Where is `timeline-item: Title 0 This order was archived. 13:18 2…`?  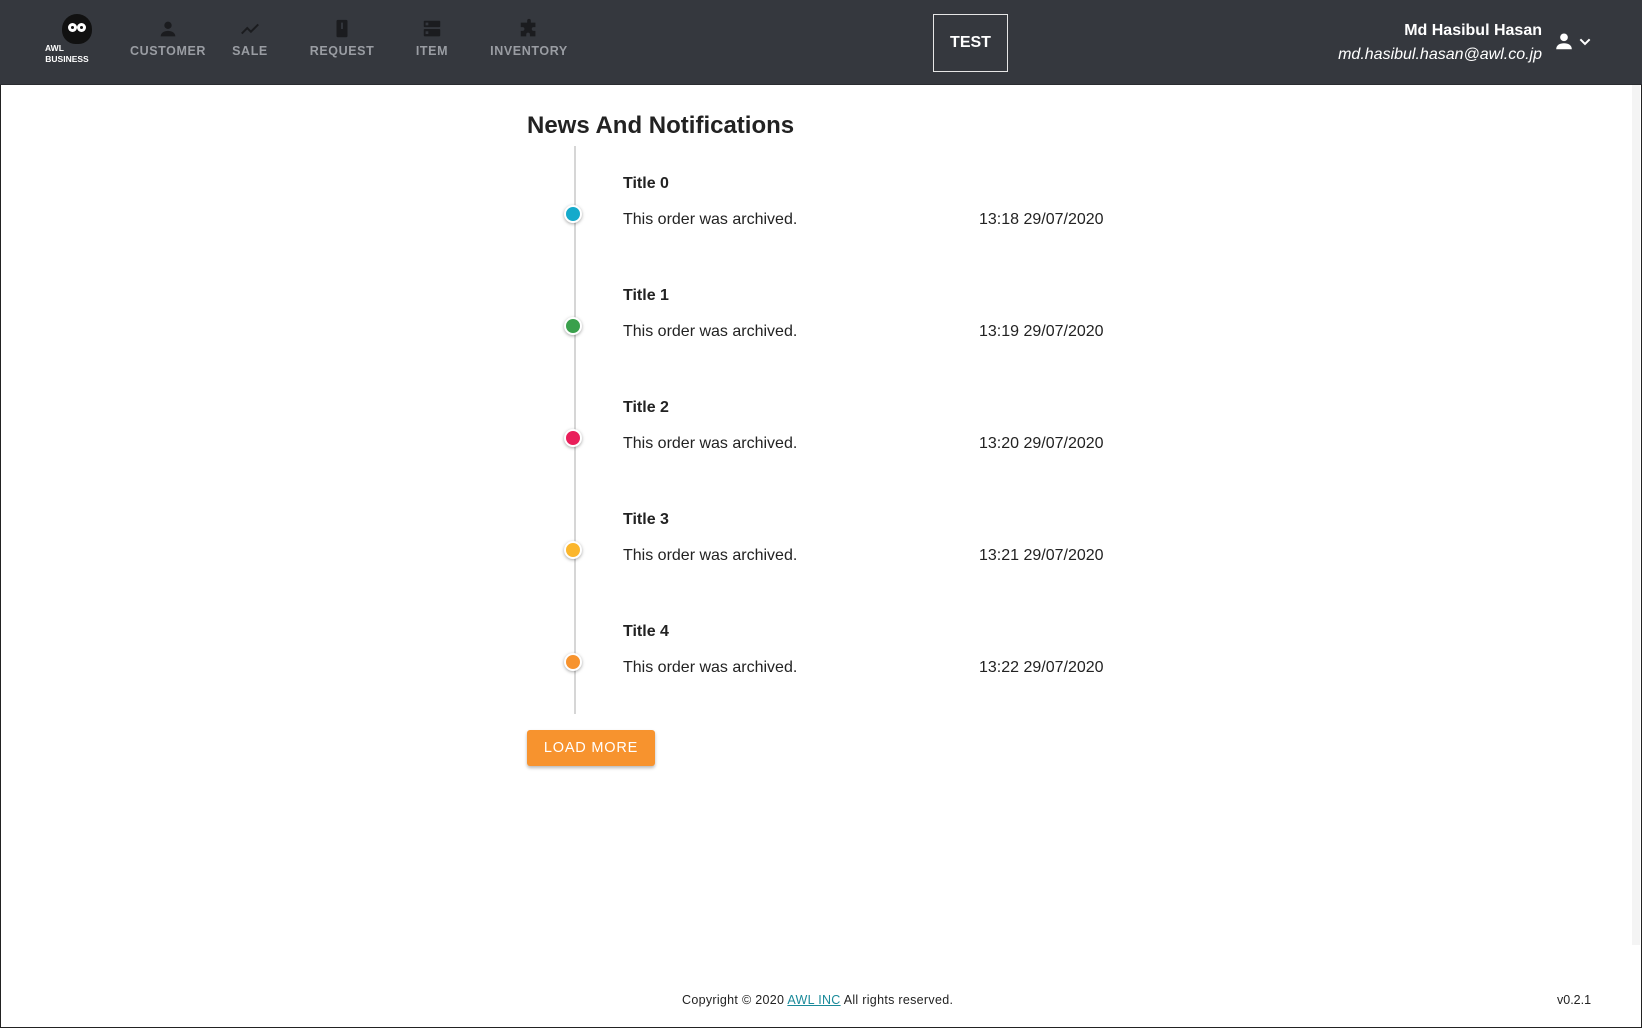 timeline-item: Title 0 This order was archived. 13:18 2… is located at coordinates (827, 214).